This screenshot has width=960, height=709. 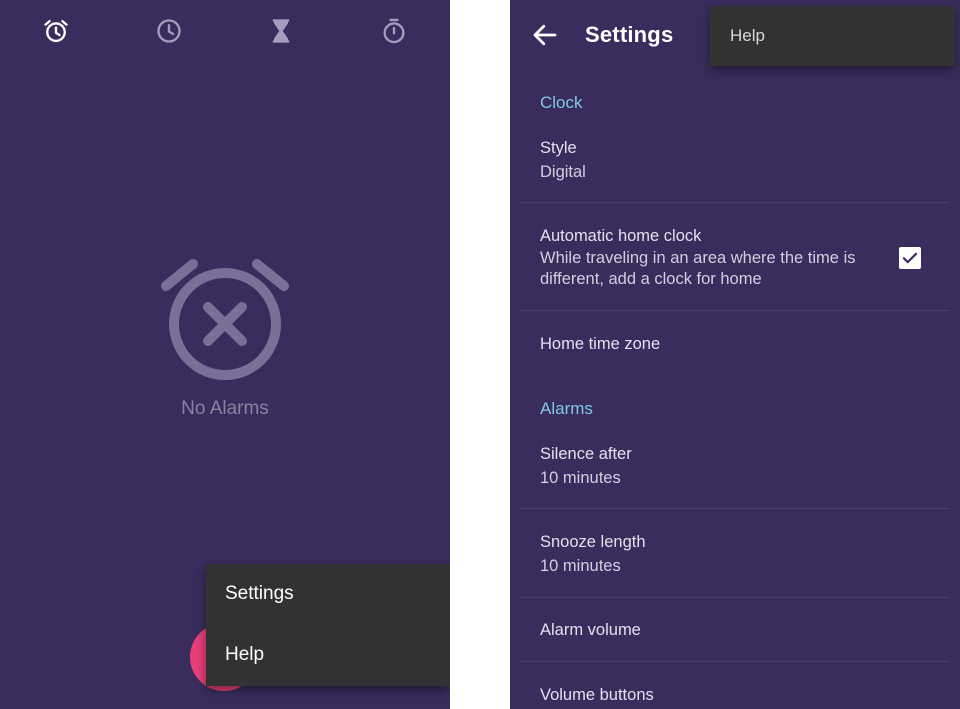 I want to click on pref-title: Alarm volume, so click(x=590, y=630).